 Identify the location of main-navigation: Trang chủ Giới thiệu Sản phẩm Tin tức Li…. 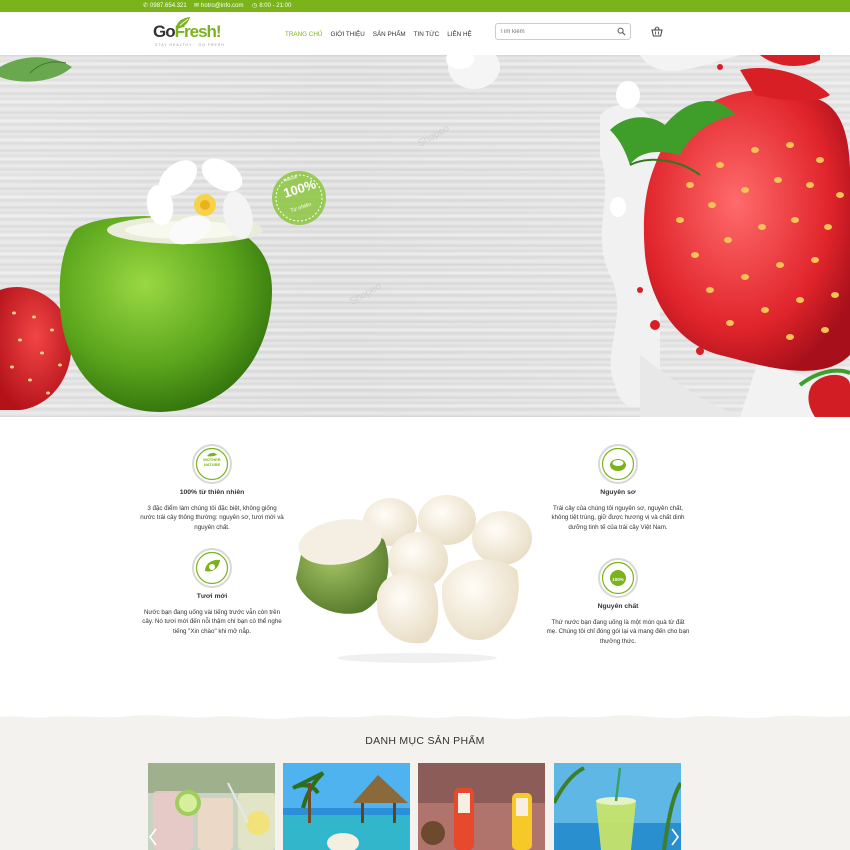
(378, 34).